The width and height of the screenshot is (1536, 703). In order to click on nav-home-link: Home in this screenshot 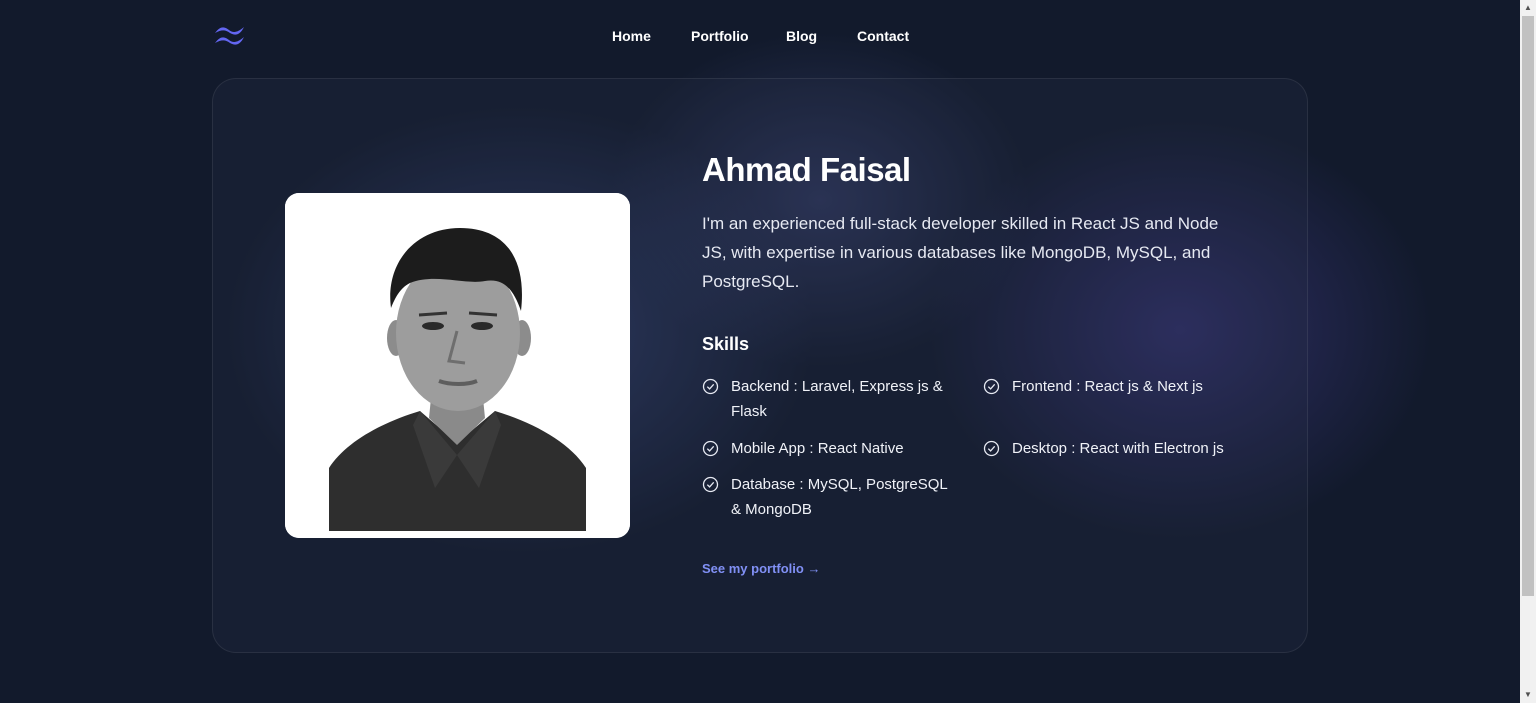, I will do `click(631, 36)`.